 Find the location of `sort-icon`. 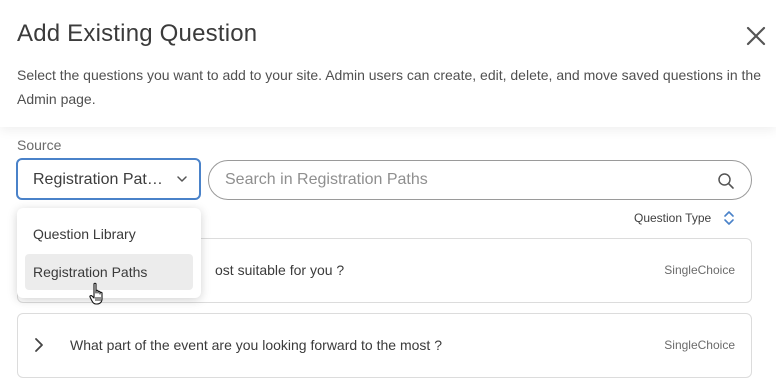

sort-icon is located at coordinates (729, 218).